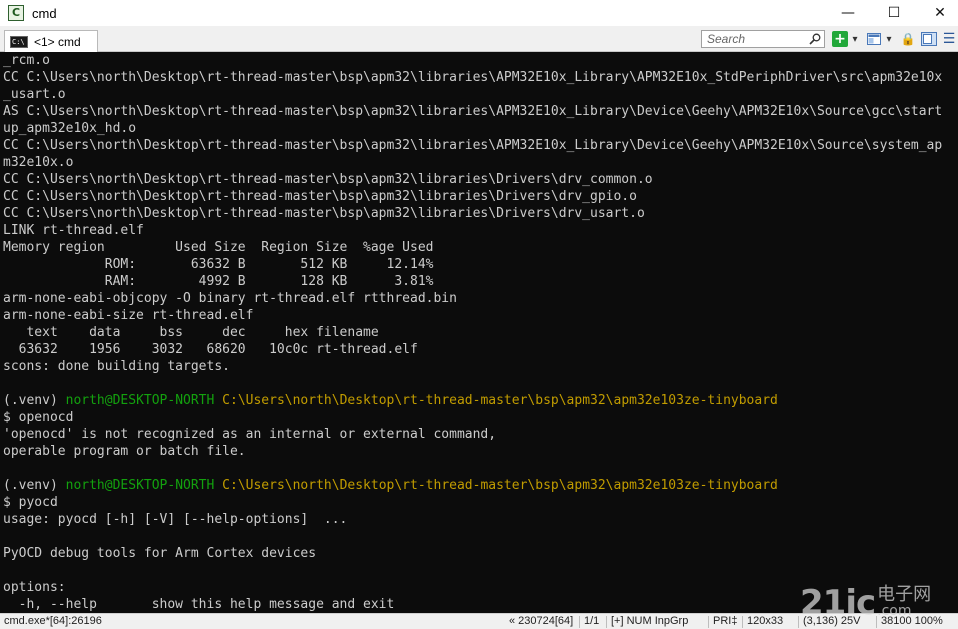  I want to click on console-text: arm-none-eabi-size rt-thread.elf, so click(128, 315).